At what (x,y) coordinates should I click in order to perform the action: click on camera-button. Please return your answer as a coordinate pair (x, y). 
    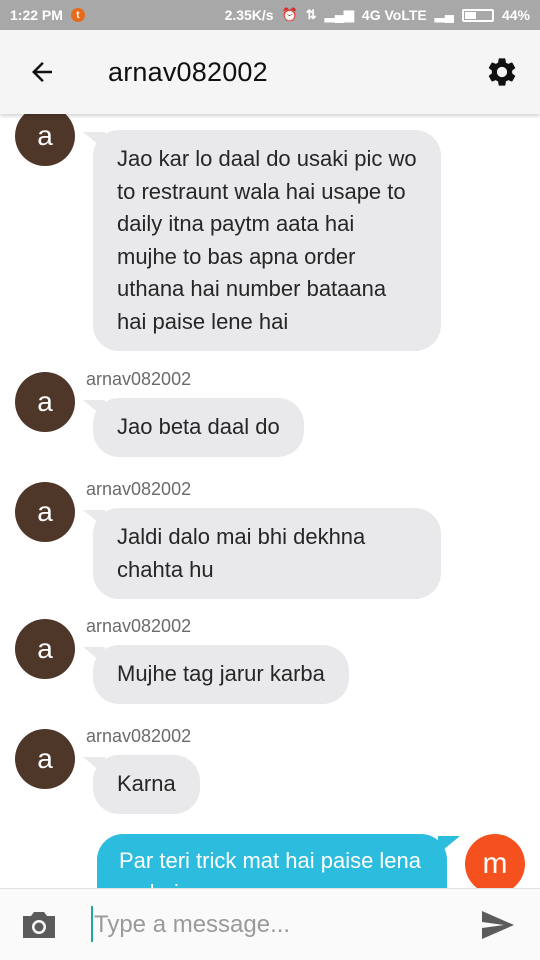
    Looking at the image, I should click on (39, 925).